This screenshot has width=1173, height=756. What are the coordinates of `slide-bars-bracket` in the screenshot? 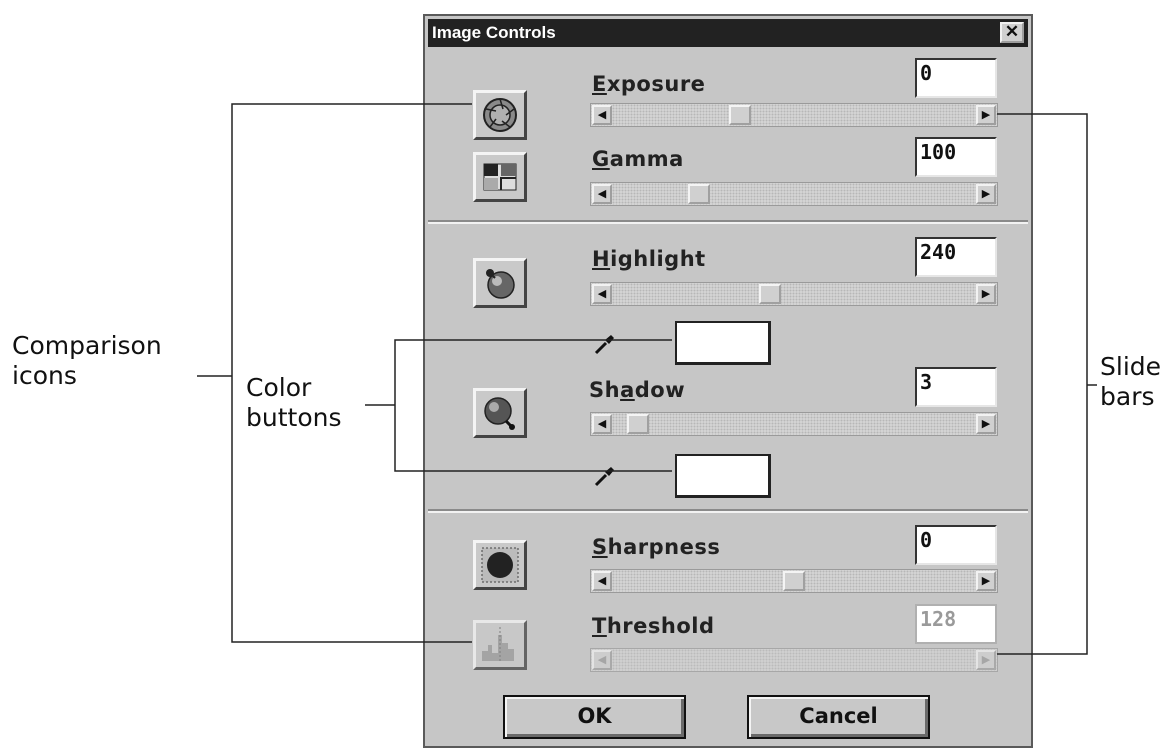 It's located at (1042, 384).